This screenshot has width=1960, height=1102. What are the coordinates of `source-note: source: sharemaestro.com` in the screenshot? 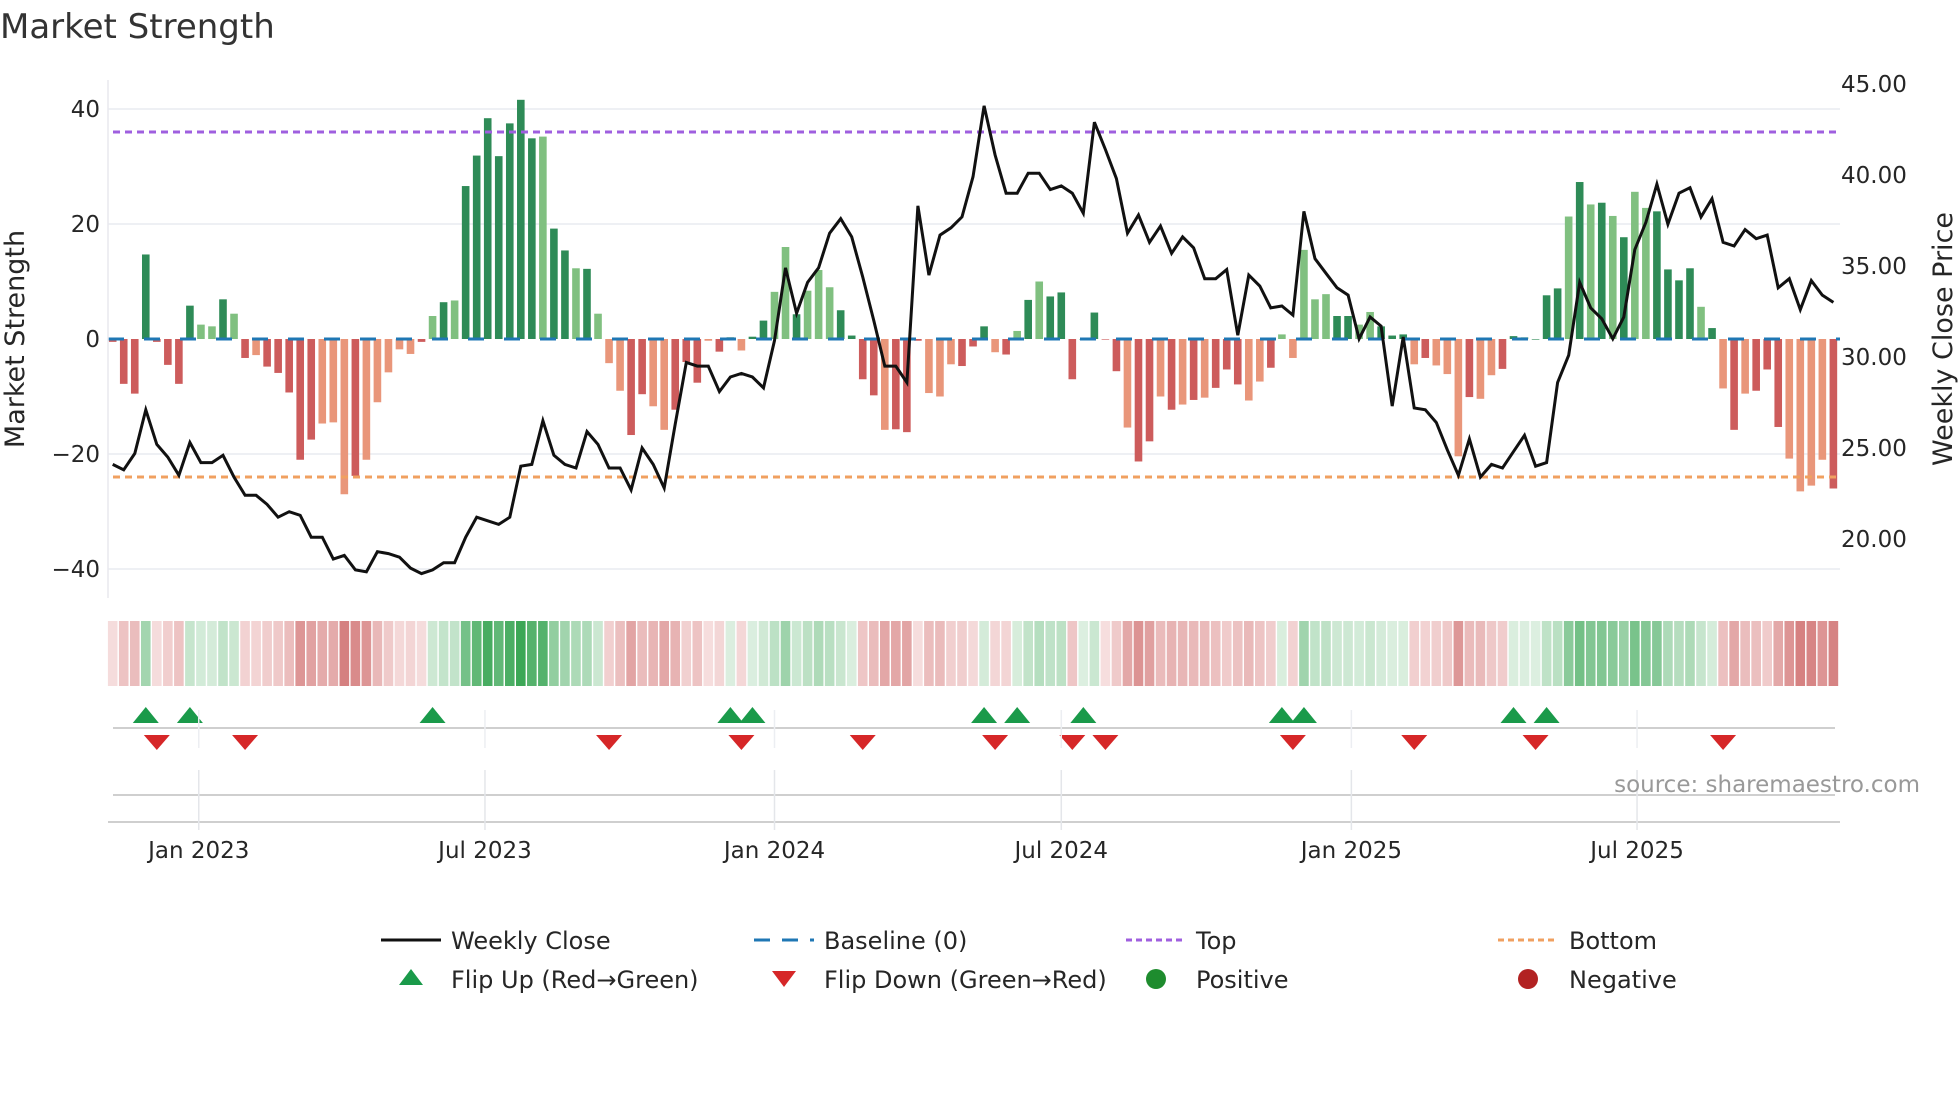 It's located at (1767, 785).